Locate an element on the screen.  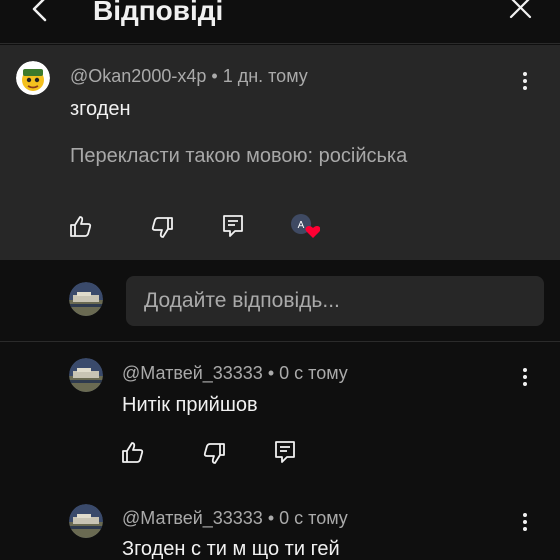
creator-initial: A is located at coordinates (301, 225).